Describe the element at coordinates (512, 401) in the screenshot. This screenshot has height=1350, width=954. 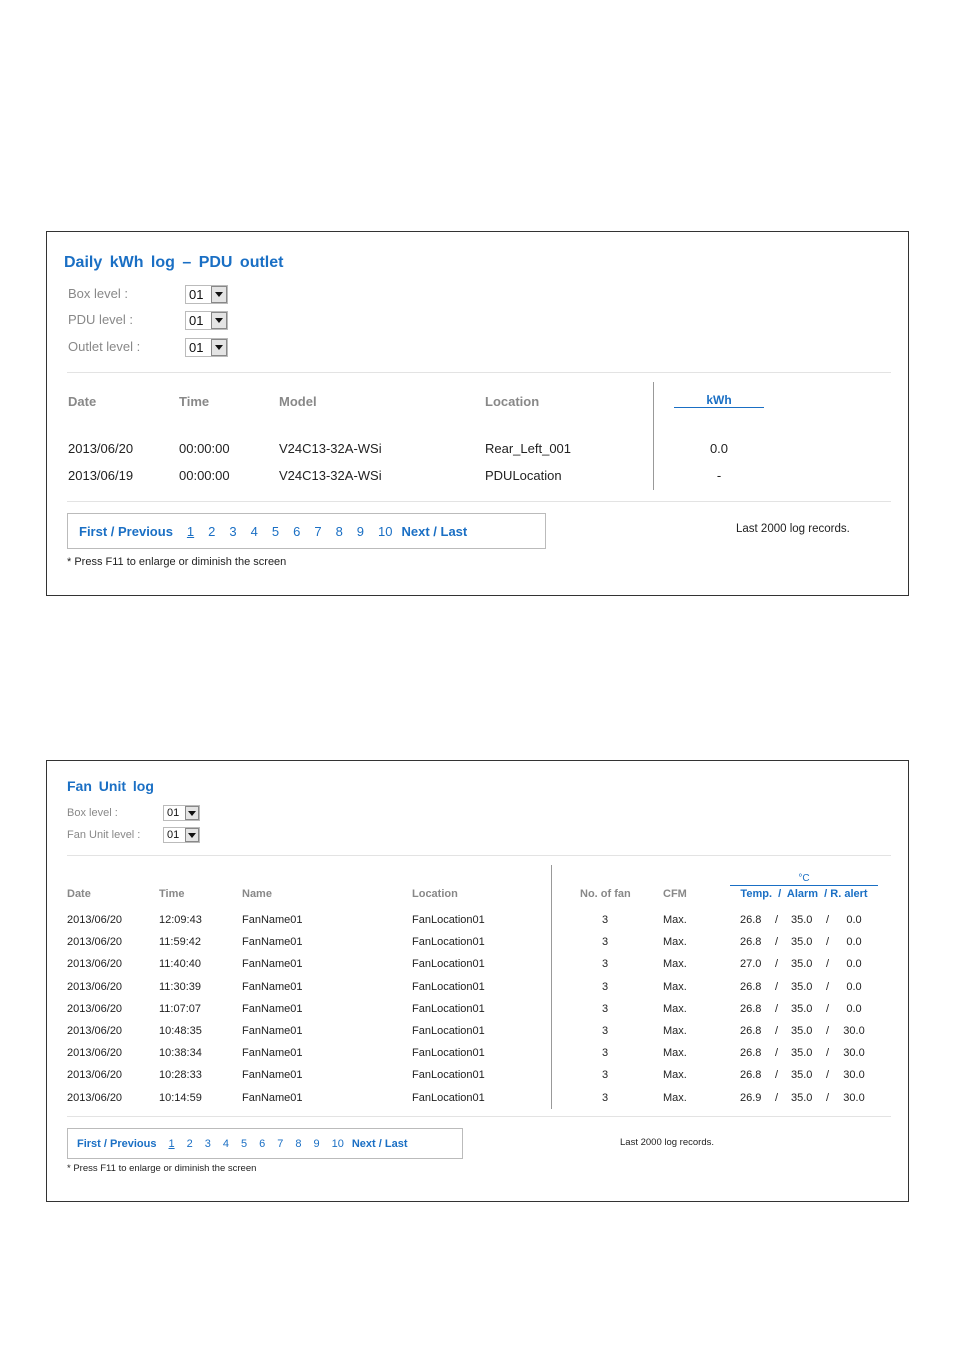
I see `col-location: Location` at that location.